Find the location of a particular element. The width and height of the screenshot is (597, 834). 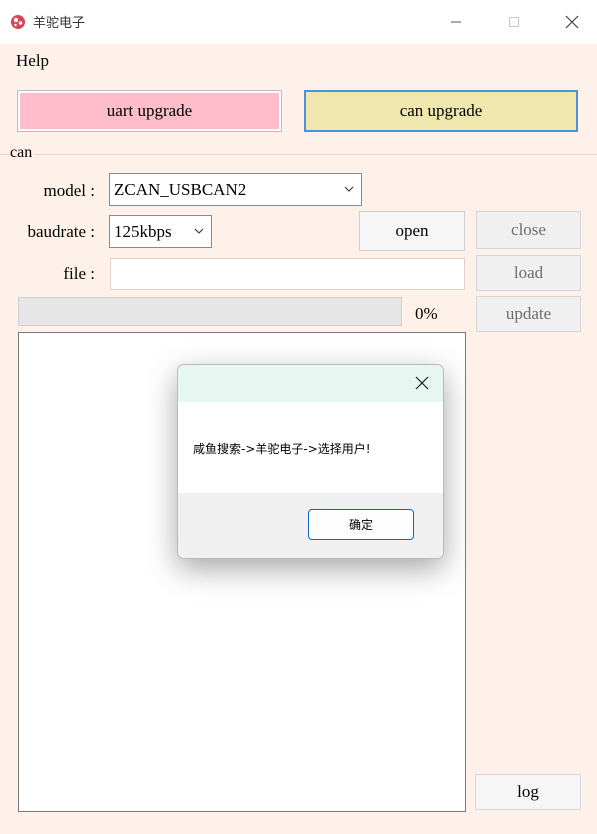

app-logo-icon is located at coordinates (18, 22).